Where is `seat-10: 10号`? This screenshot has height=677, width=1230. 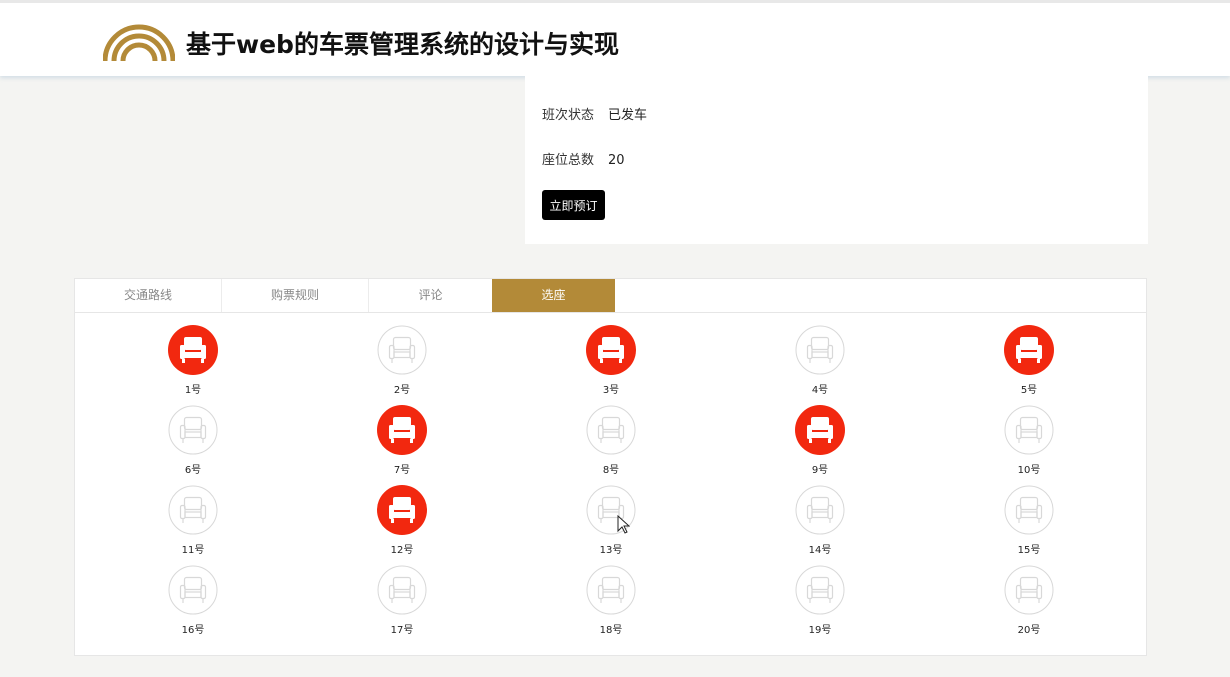 seat-10: 10号 is located at coordinates (1029, 443).